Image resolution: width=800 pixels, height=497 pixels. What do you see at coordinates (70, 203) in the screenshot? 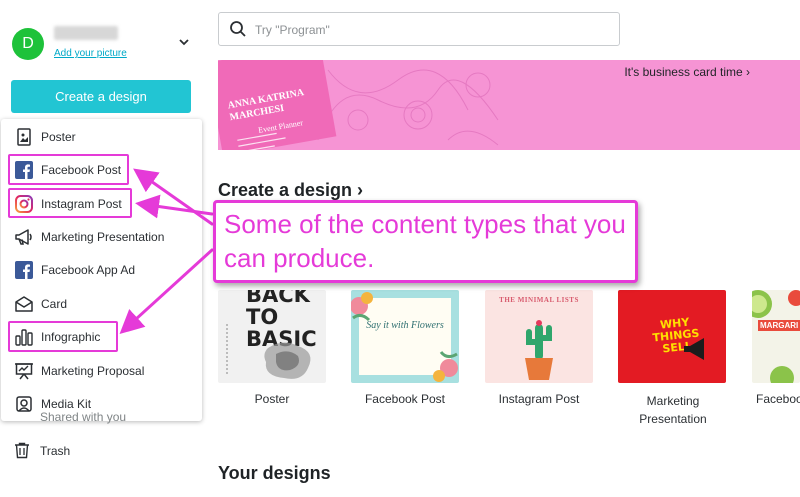
I see `highlight-instagram-post` at bounding box center [70, 203].